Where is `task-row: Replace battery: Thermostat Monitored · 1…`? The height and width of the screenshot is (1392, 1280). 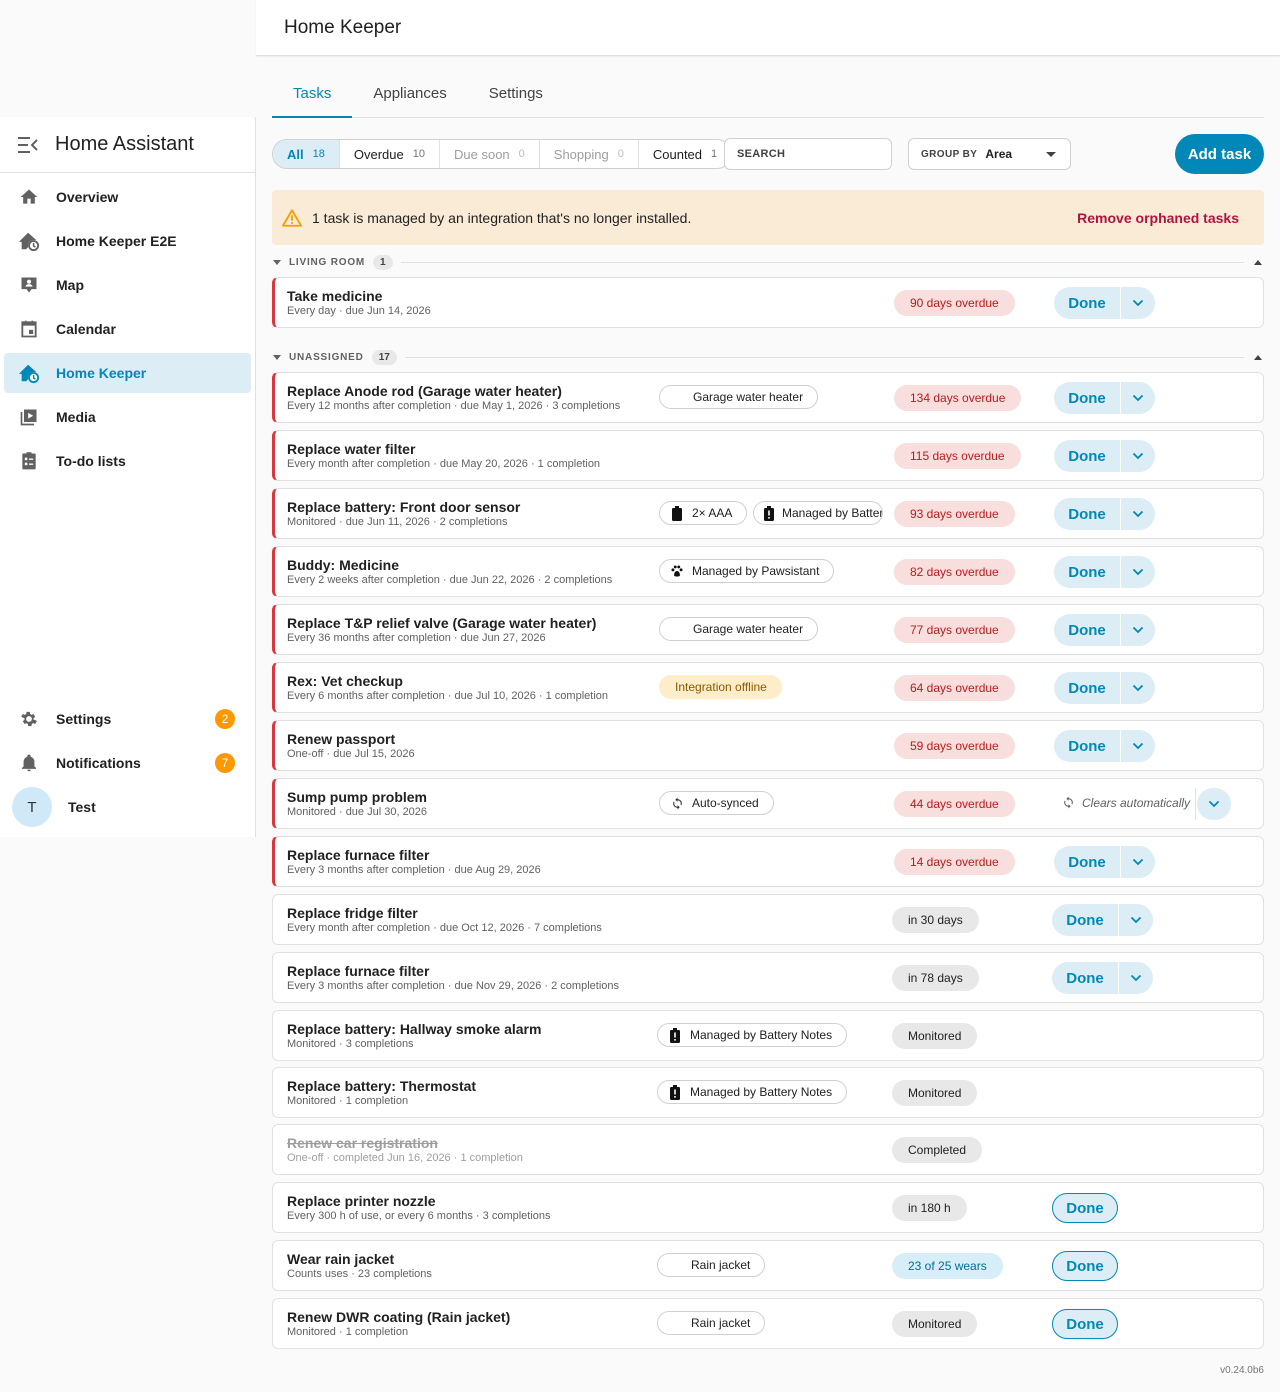 task-row: Replace battery: Thermostat Monitored · 1… is located at coordinates (768, 1092).